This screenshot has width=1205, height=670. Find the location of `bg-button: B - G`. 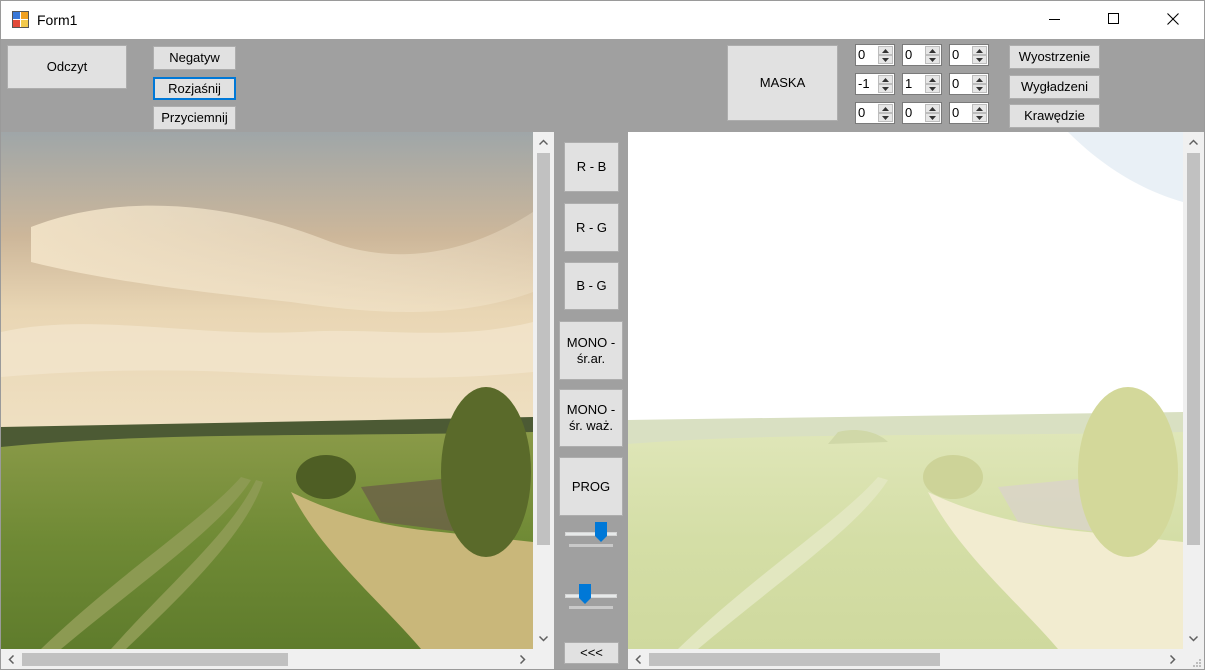

bg-button: B - G is located at coordinates (591, 286).